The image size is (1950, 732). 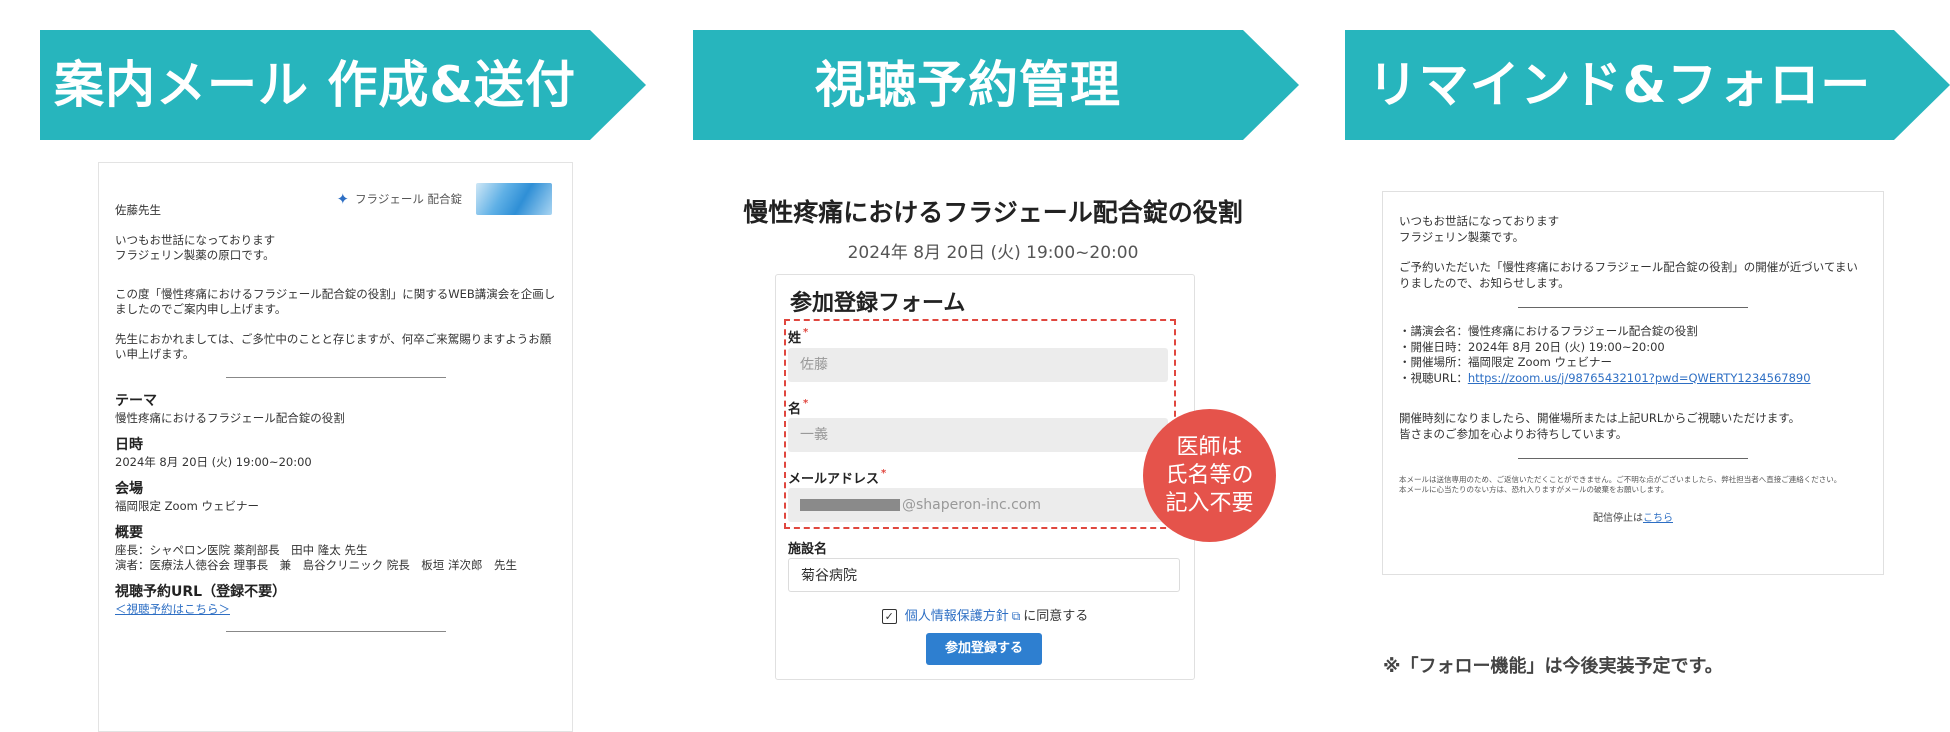 What do you see at coordinates (1647, 85) in the screenshot?
I see `step3-banner: リマインド&フォロー` at bounding box center [1647, 85].